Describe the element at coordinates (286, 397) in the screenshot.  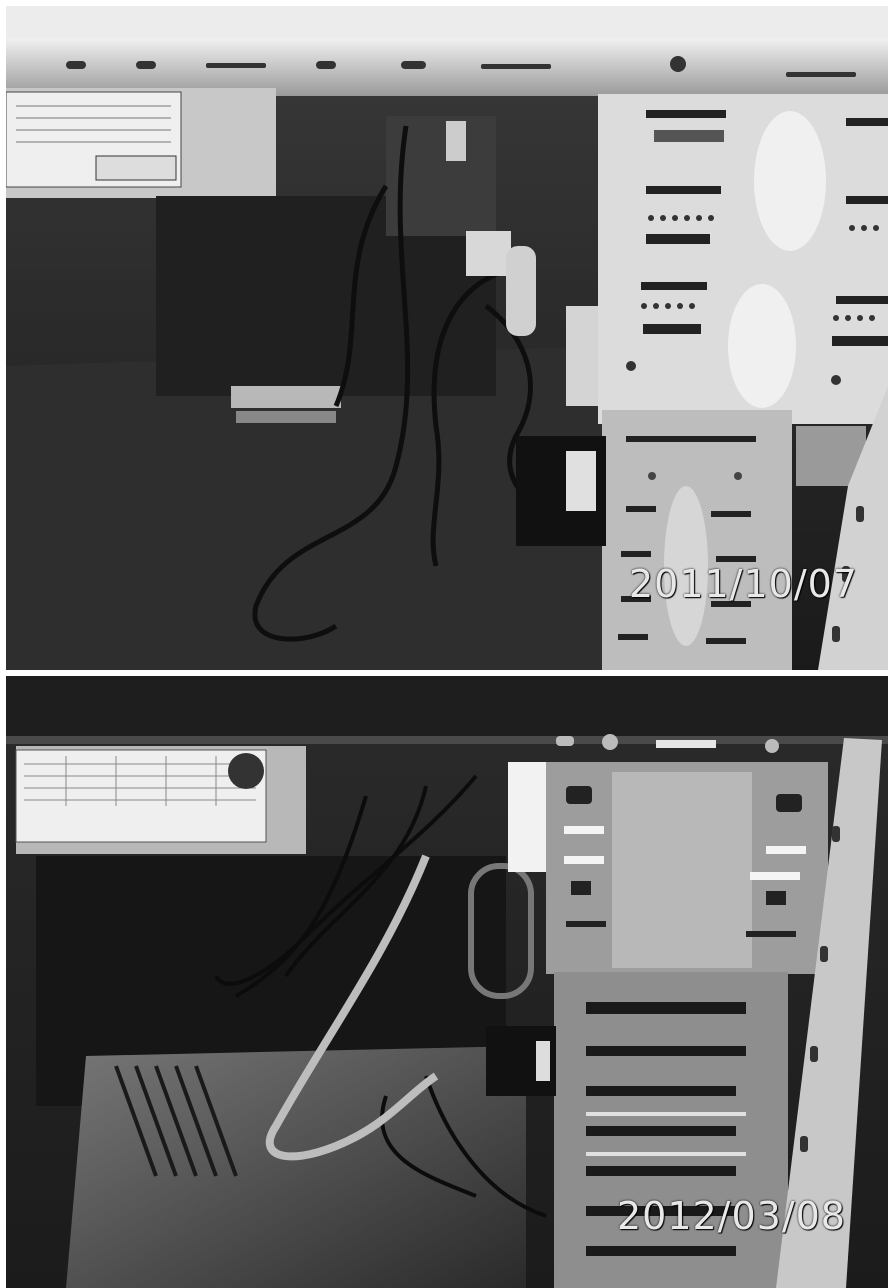
I see `expansion-slot` at that location.